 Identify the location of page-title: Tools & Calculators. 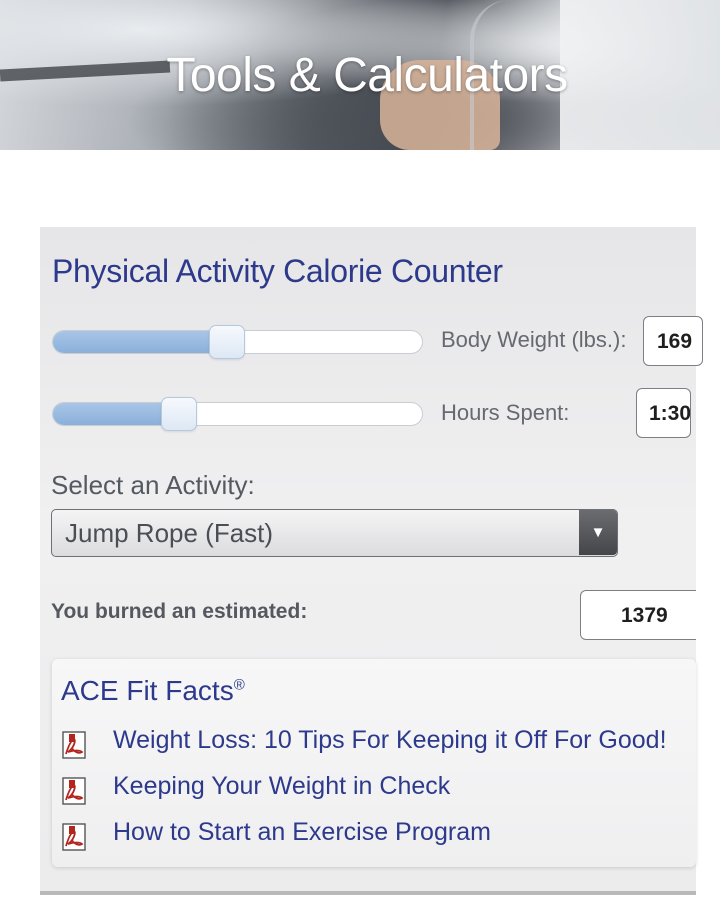
(367, 76).